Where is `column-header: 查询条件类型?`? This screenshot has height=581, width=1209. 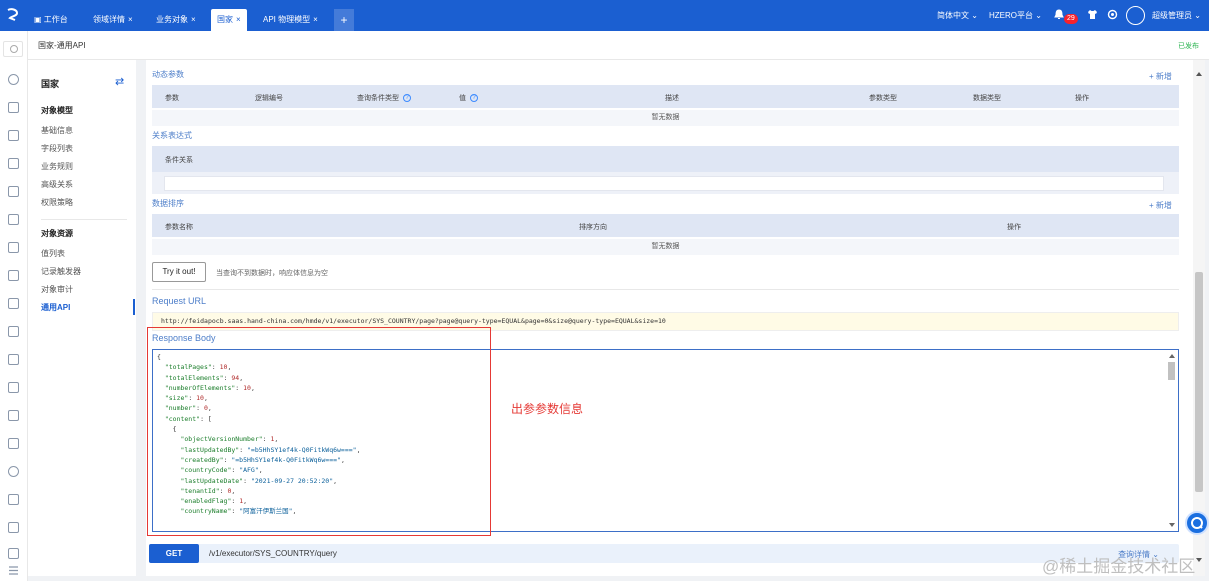 column-header: 查询条件类型? is located at coordinates (384, 98).